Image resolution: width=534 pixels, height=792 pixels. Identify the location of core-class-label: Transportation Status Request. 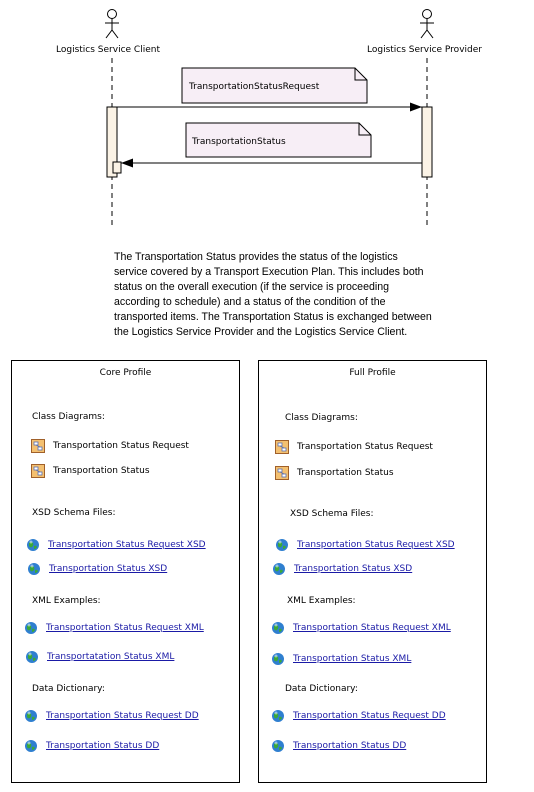
(121, 446).